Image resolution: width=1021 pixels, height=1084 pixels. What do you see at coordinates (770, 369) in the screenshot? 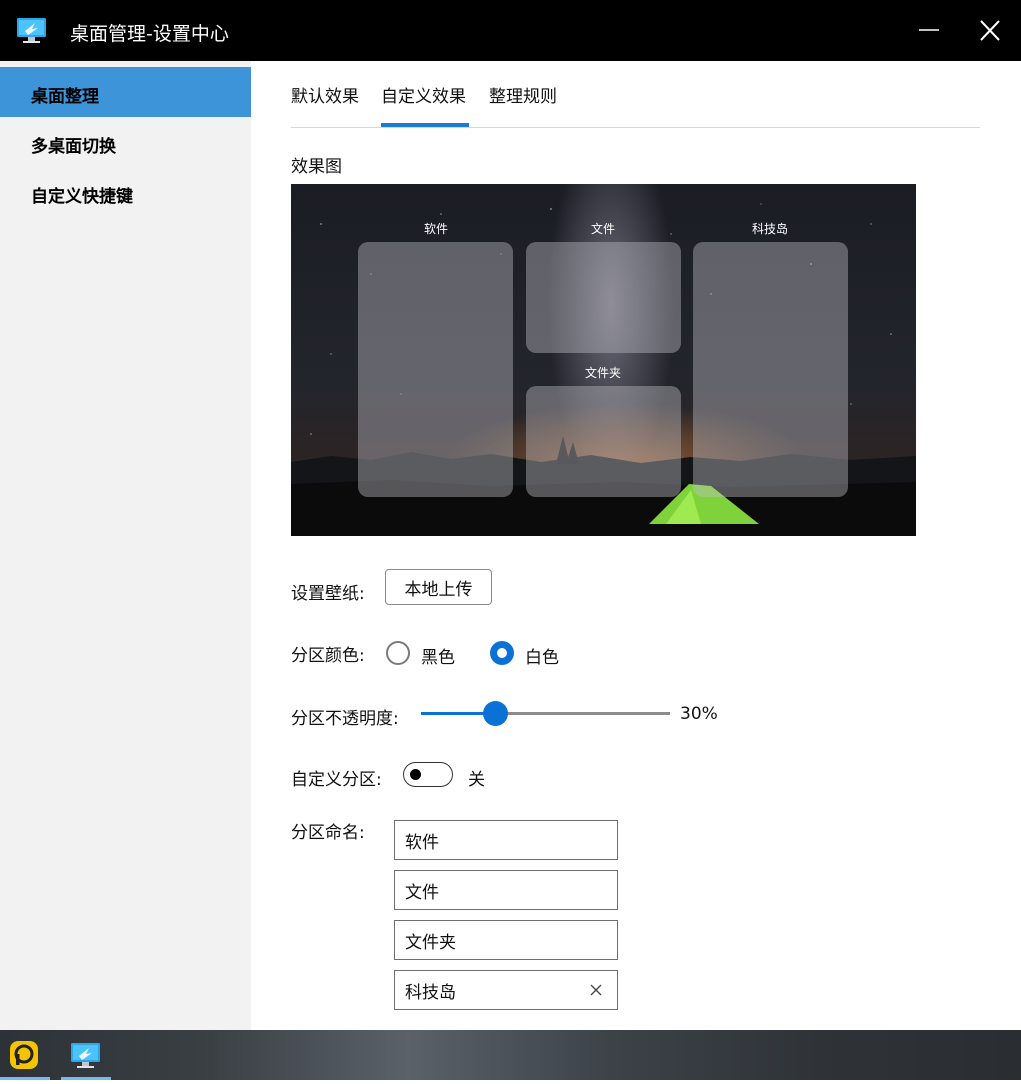
I see `zone-tech-island` at bounding box center [770, 369].